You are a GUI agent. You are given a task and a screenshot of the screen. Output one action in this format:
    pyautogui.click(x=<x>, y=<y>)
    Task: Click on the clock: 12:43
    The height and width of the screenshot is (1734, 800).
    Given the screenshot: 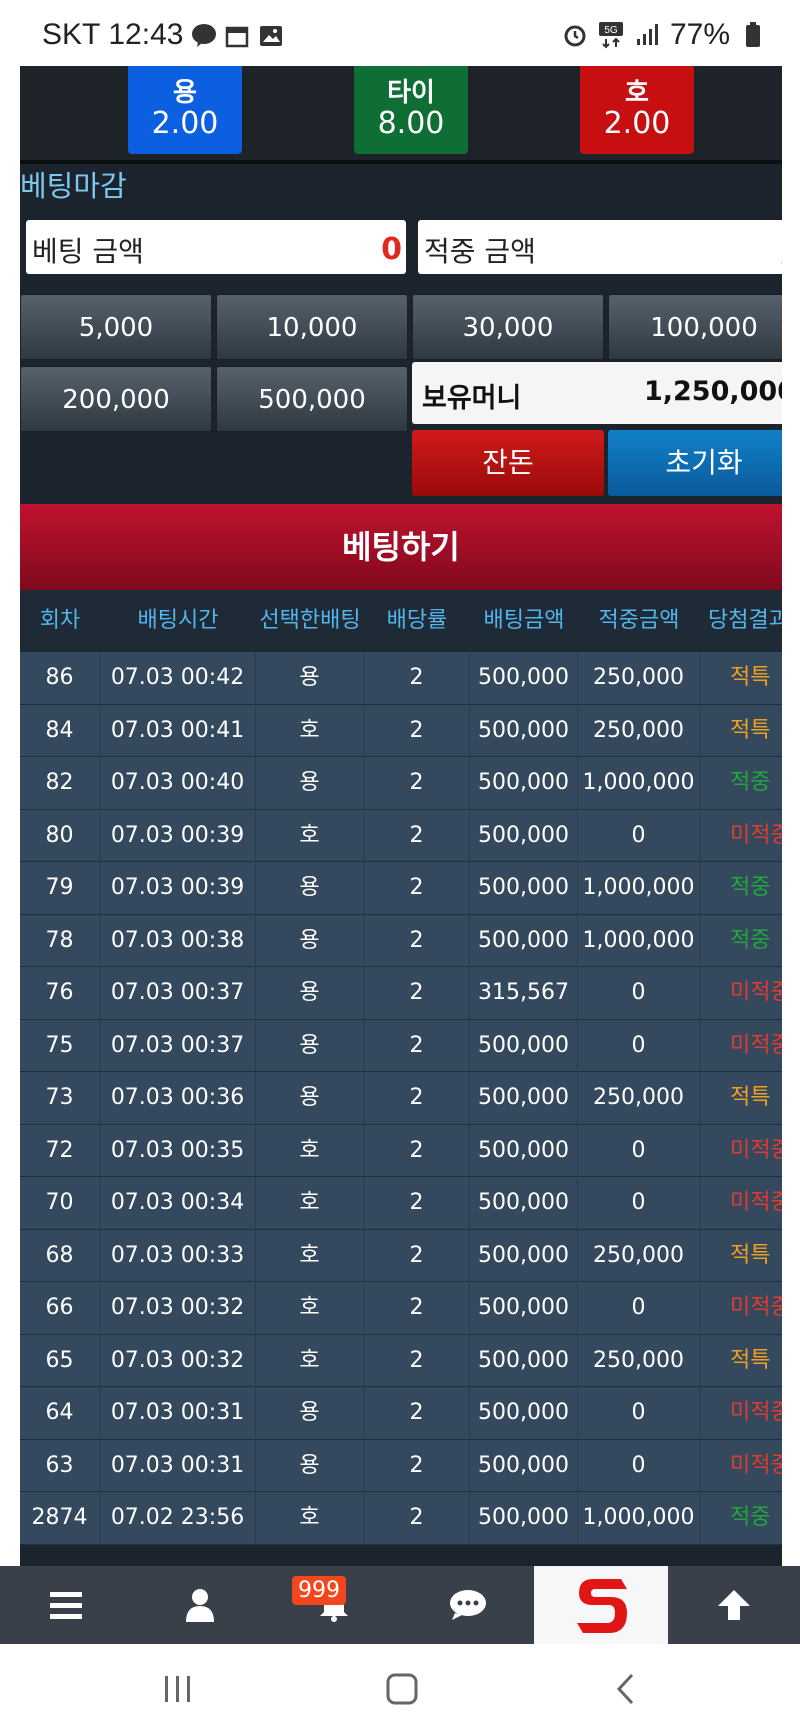 What is the action you would take?
    pyautogui.click(x=146, y=34)
    